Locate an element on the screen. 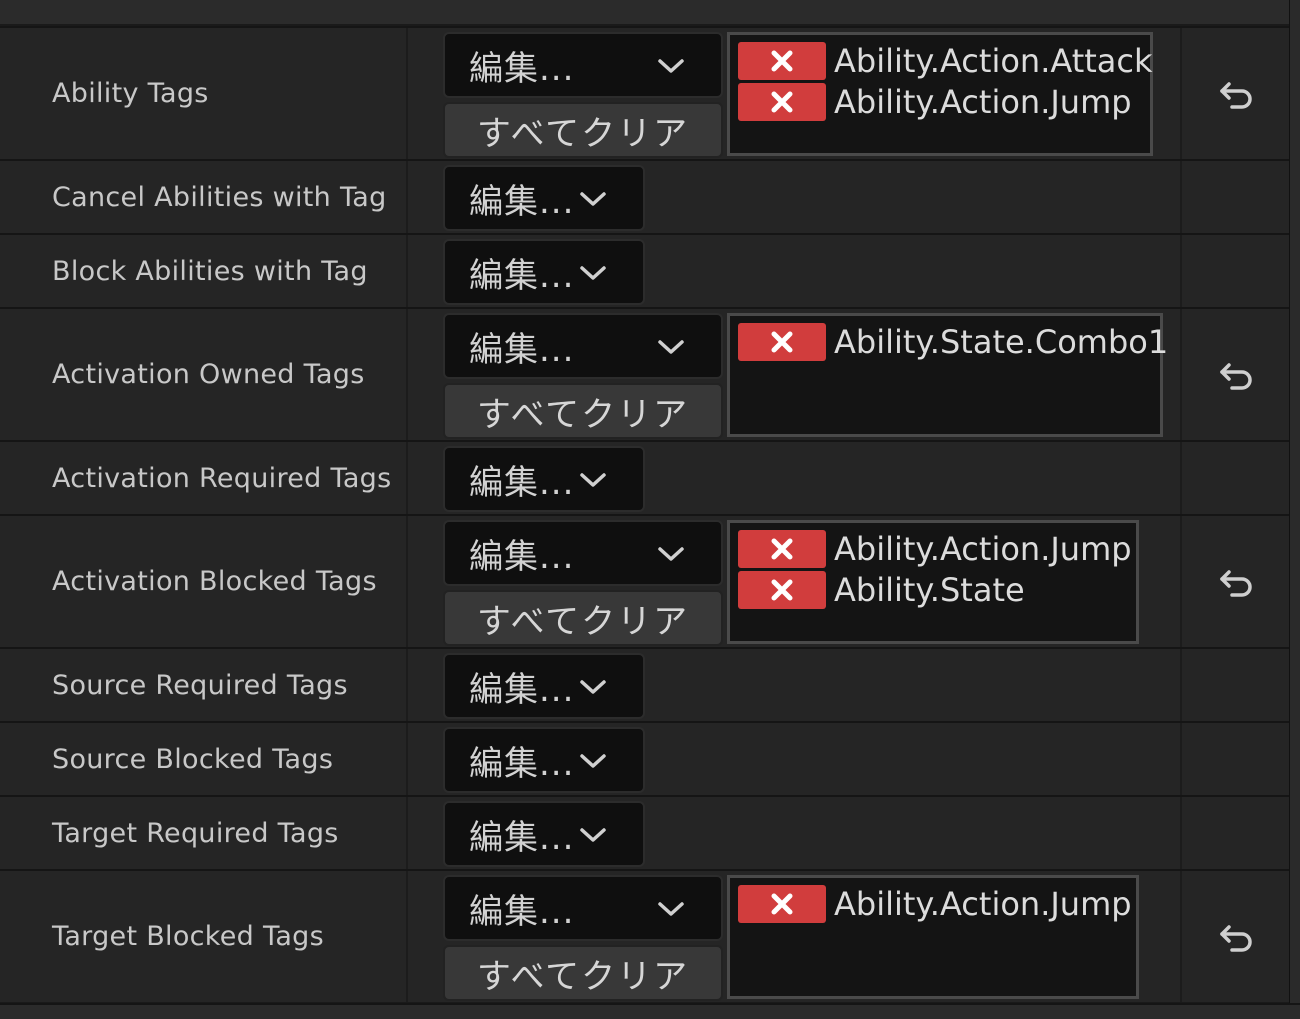  property-name-cell: Block Abilities with Tag is located at coordinates (204, 271).